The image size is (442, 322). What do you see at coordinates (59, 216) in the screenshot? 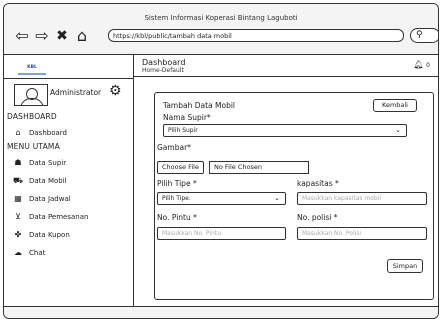
I see `sidebar-item-label: Data Pemesanan` at bounding box center [59, 216].